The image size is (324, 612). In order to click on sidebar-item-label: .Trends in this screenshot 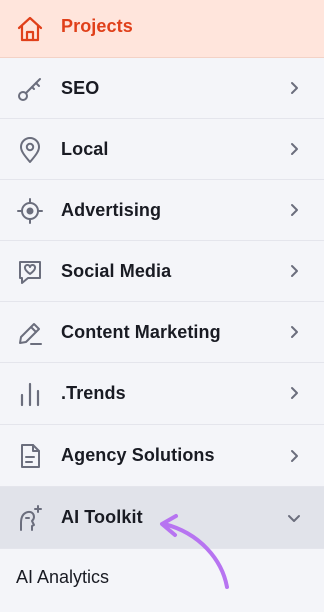, I will do `click(93, 393)`.